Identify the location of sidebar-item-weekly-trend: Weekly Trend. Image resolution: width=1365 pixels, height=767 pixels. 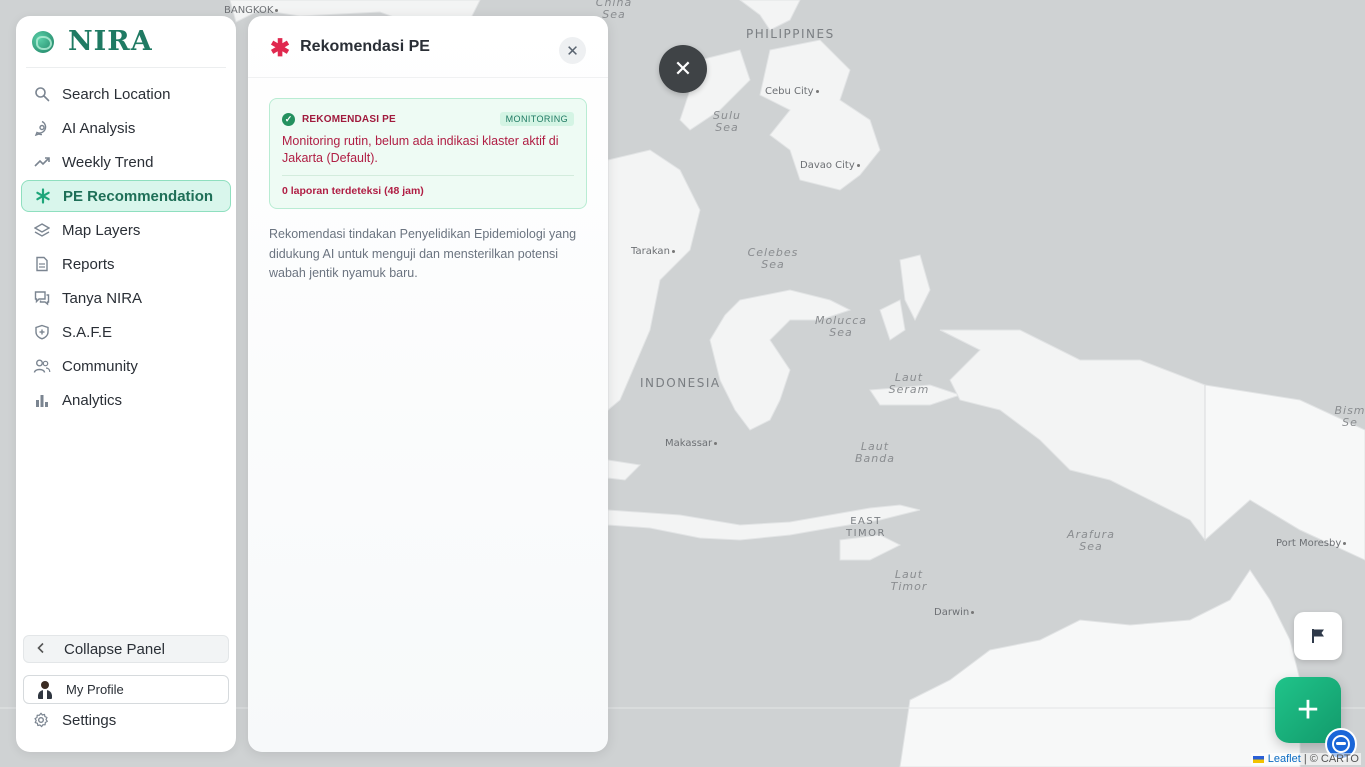
(126, 162).